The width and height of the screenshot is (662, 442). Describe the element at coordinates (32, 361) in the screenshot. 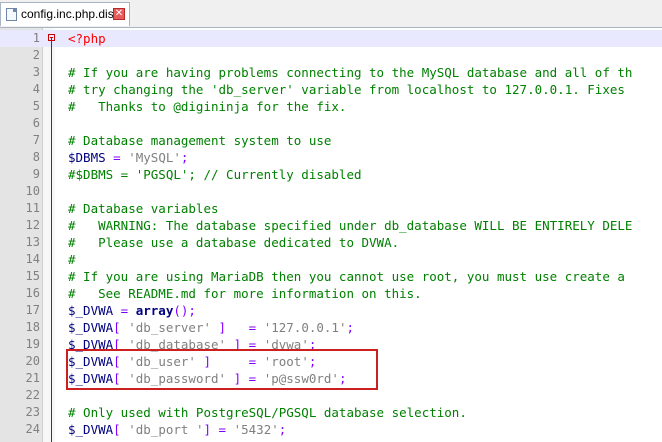

I see `line-number: 20` at that location.